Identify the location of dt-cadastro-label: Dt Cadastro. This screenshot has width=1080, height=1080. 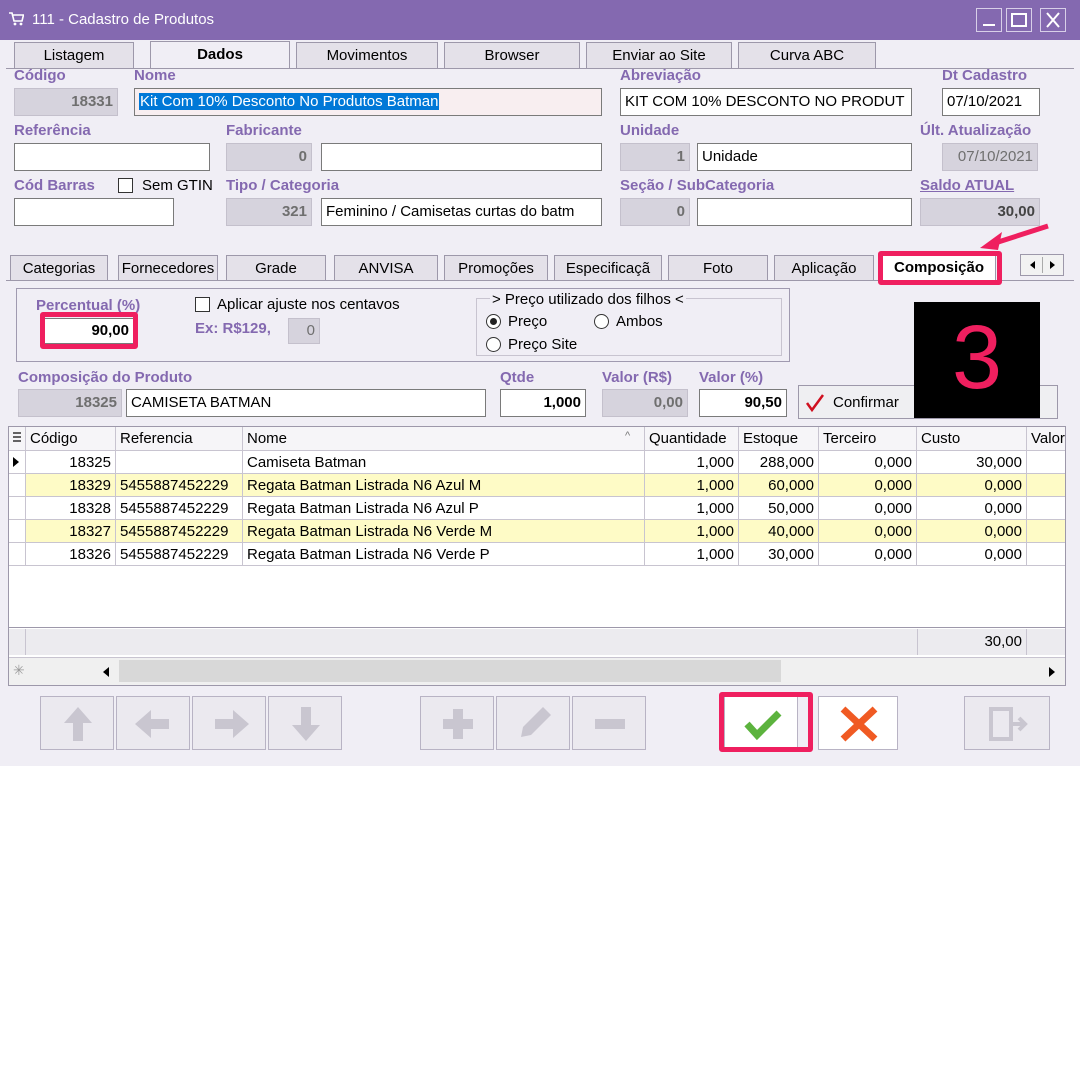
(985, 75).